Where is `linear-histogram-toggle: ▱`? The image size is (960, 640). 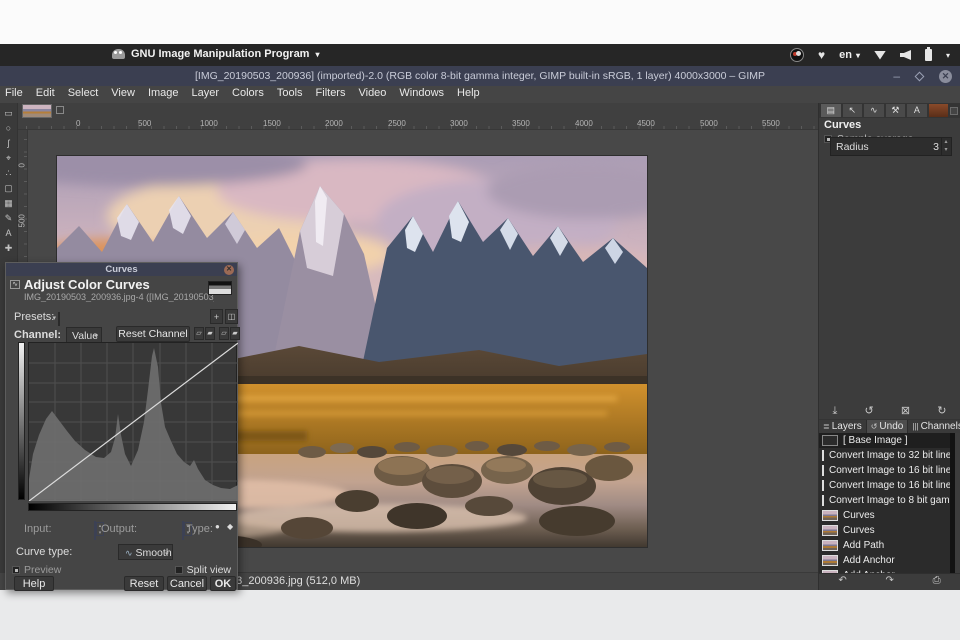
linear-histogram-toggle: ▱ is located at coordinates (199, 333).